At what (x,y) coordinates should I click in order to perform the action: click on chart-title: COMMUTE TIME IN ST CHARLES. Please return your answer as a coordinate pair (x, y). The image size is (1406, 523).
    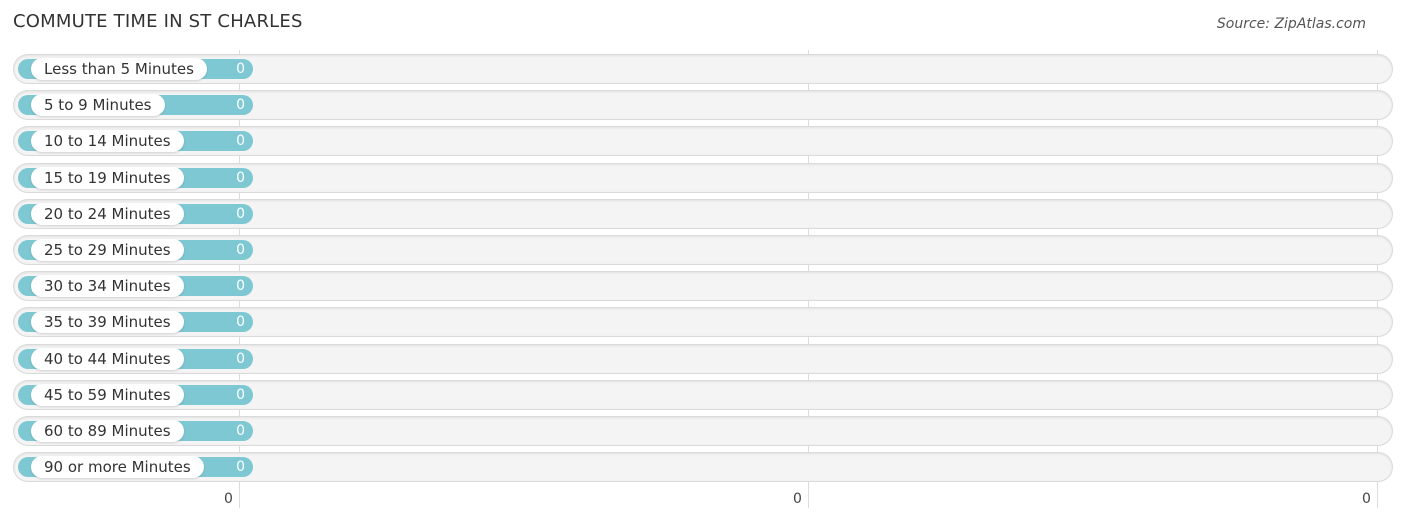
    Looking at the image, I should click on (158, 21).